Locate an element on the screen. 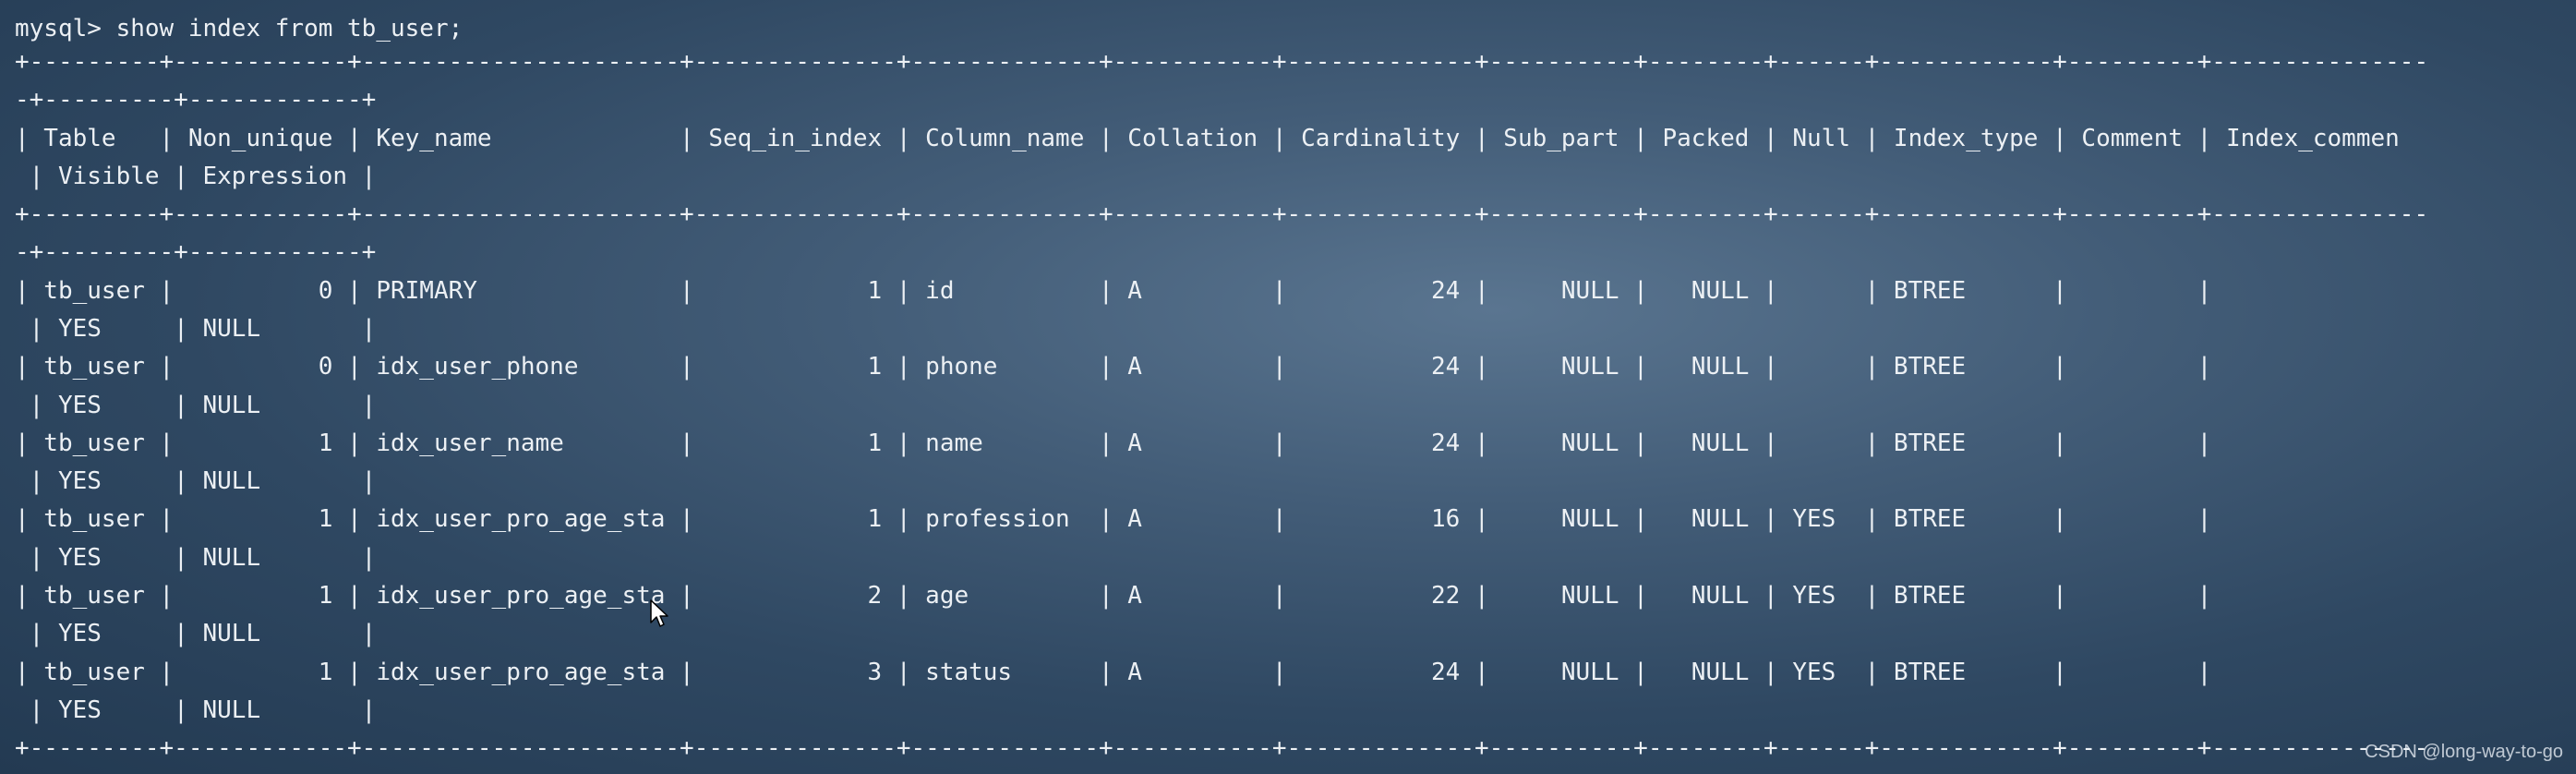 The height and width of the screenshot is (774, 2576). mouse-pointer-icon is located at coordinates (659, 613).